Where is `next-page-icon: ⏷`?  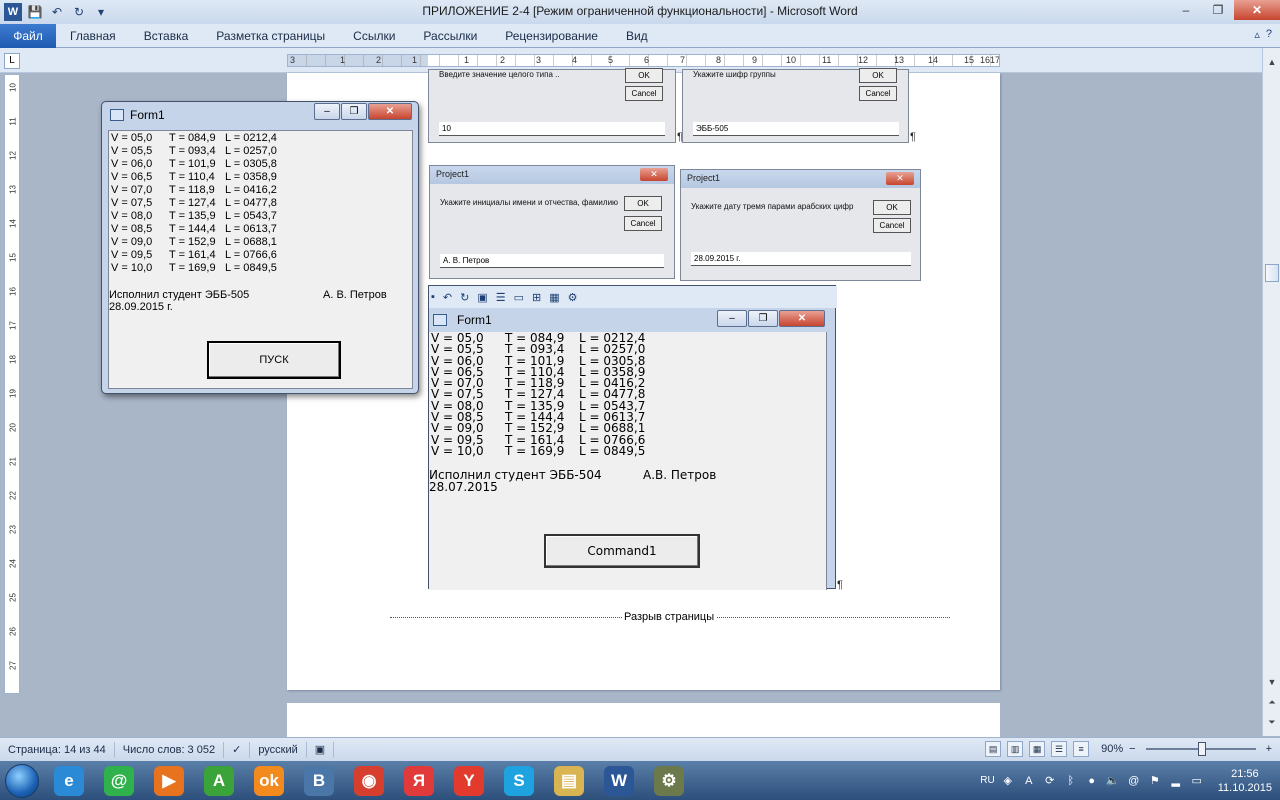 next-page-icon: ⏷ is located at coordinates (1272, 722).